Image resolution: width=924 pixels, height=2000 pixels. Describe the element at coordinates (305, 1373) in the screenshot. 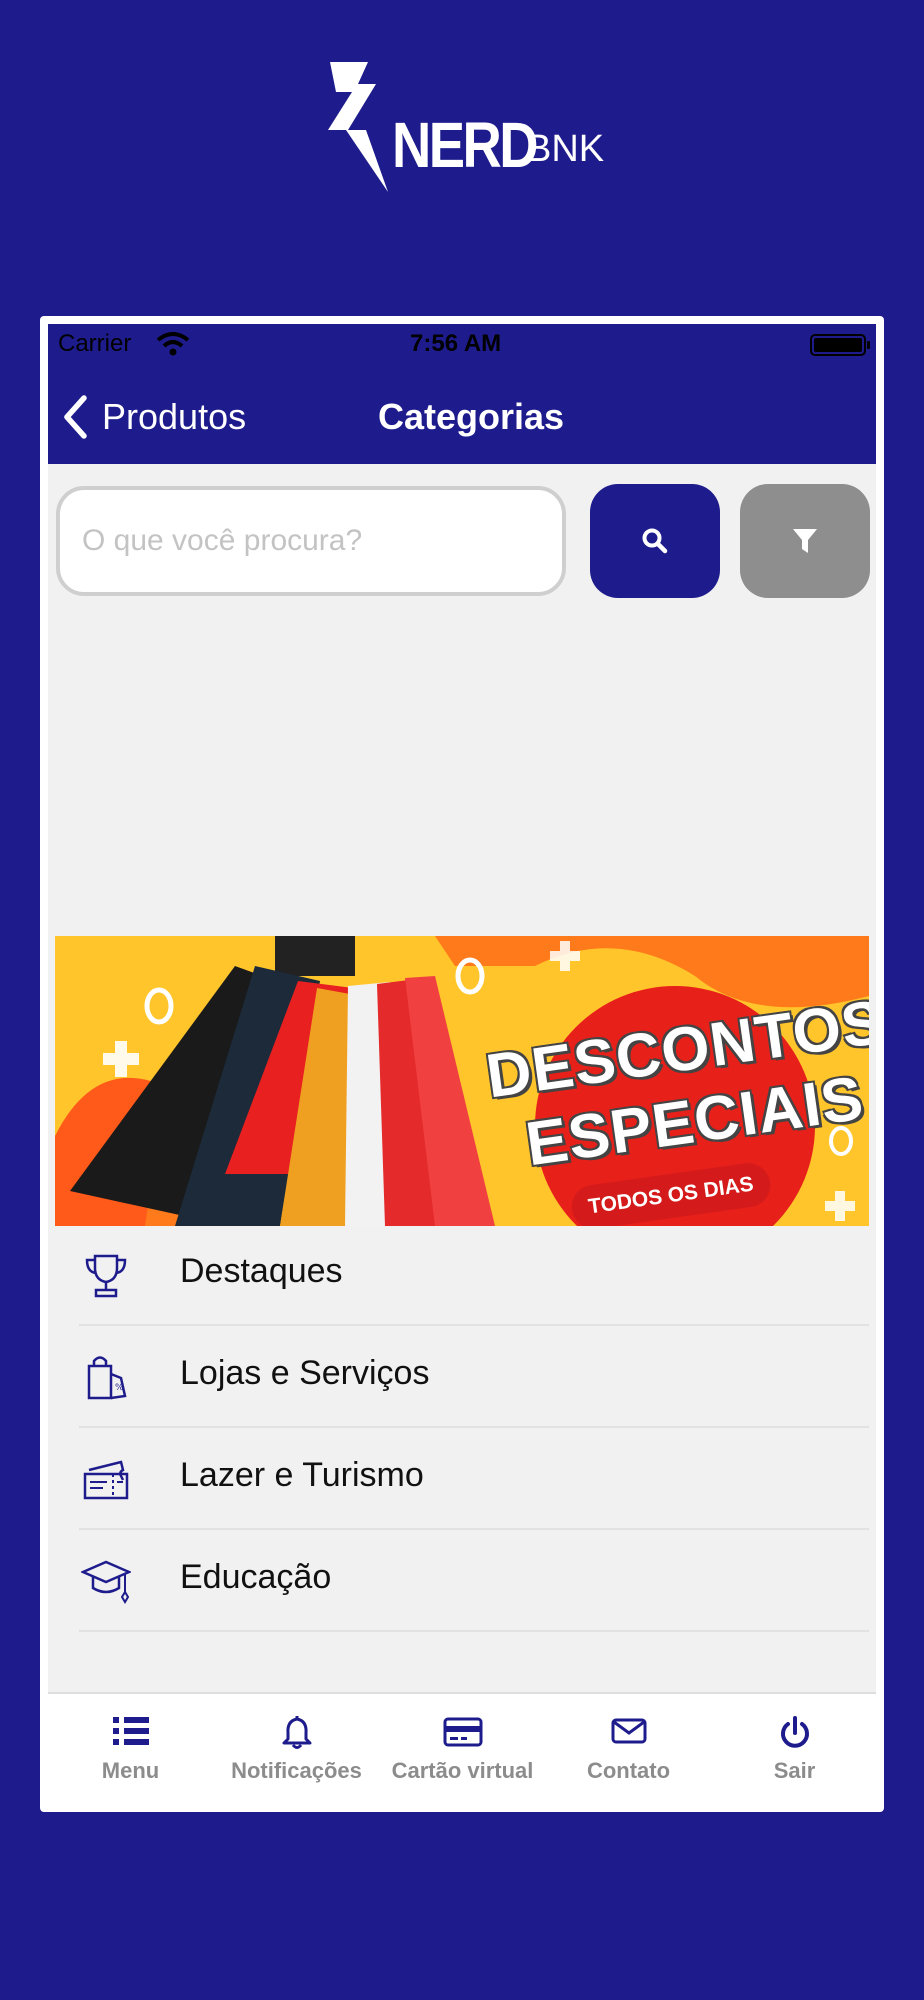

I see `category-label: Lojas e Serviços` at that location.